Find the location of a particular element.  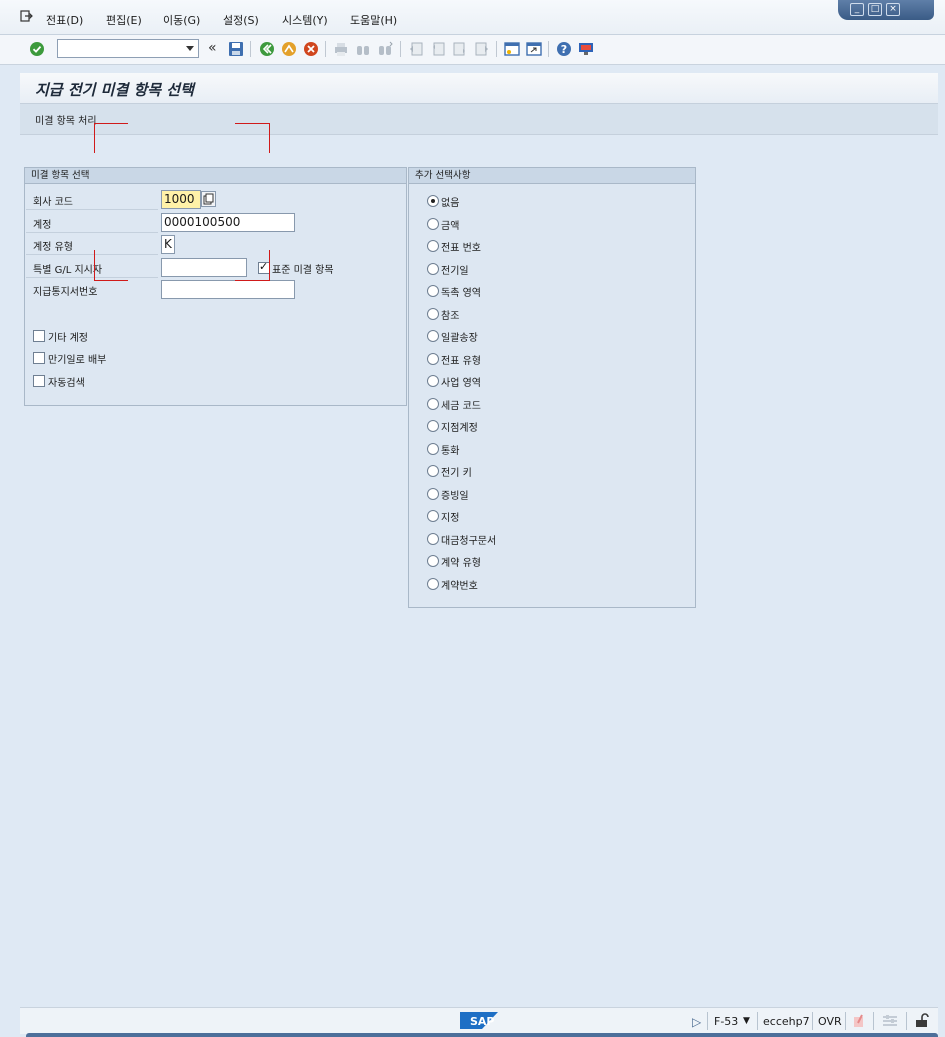

payment-advice-field is located at coordinates (228, 289).